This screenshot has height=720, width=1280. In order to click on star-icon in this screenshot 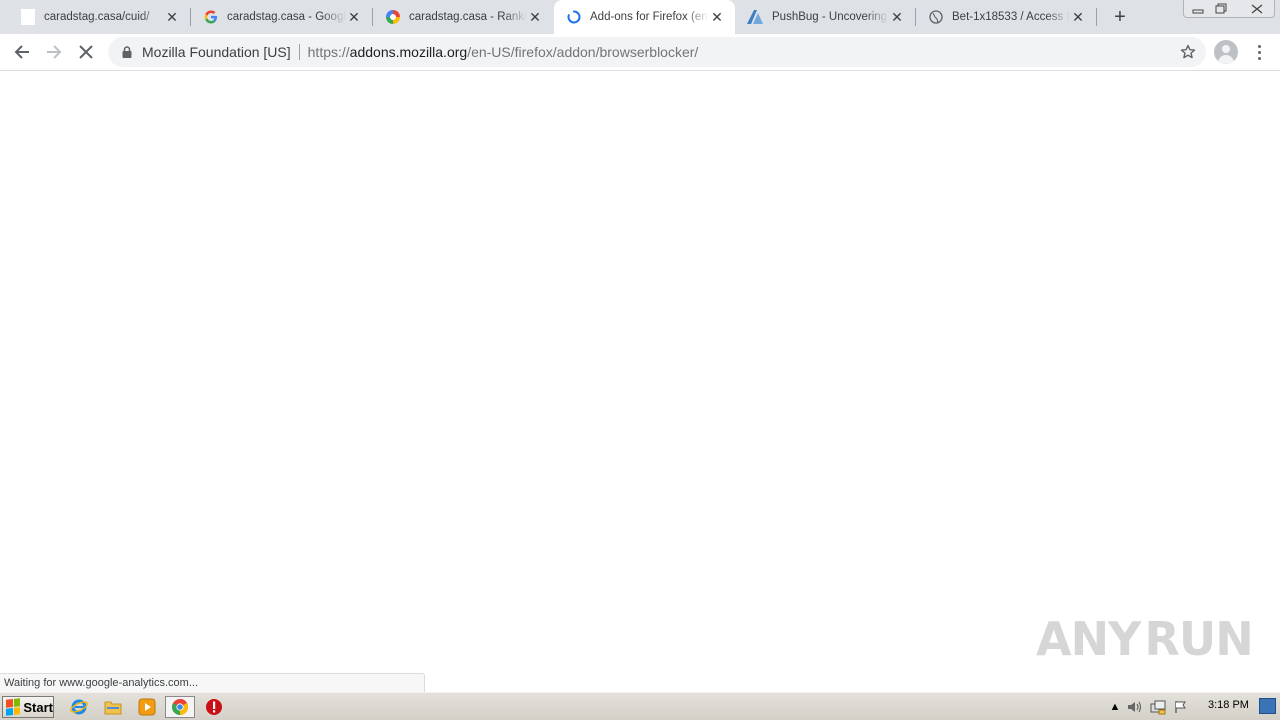, I will do `click(1188, 51)`.